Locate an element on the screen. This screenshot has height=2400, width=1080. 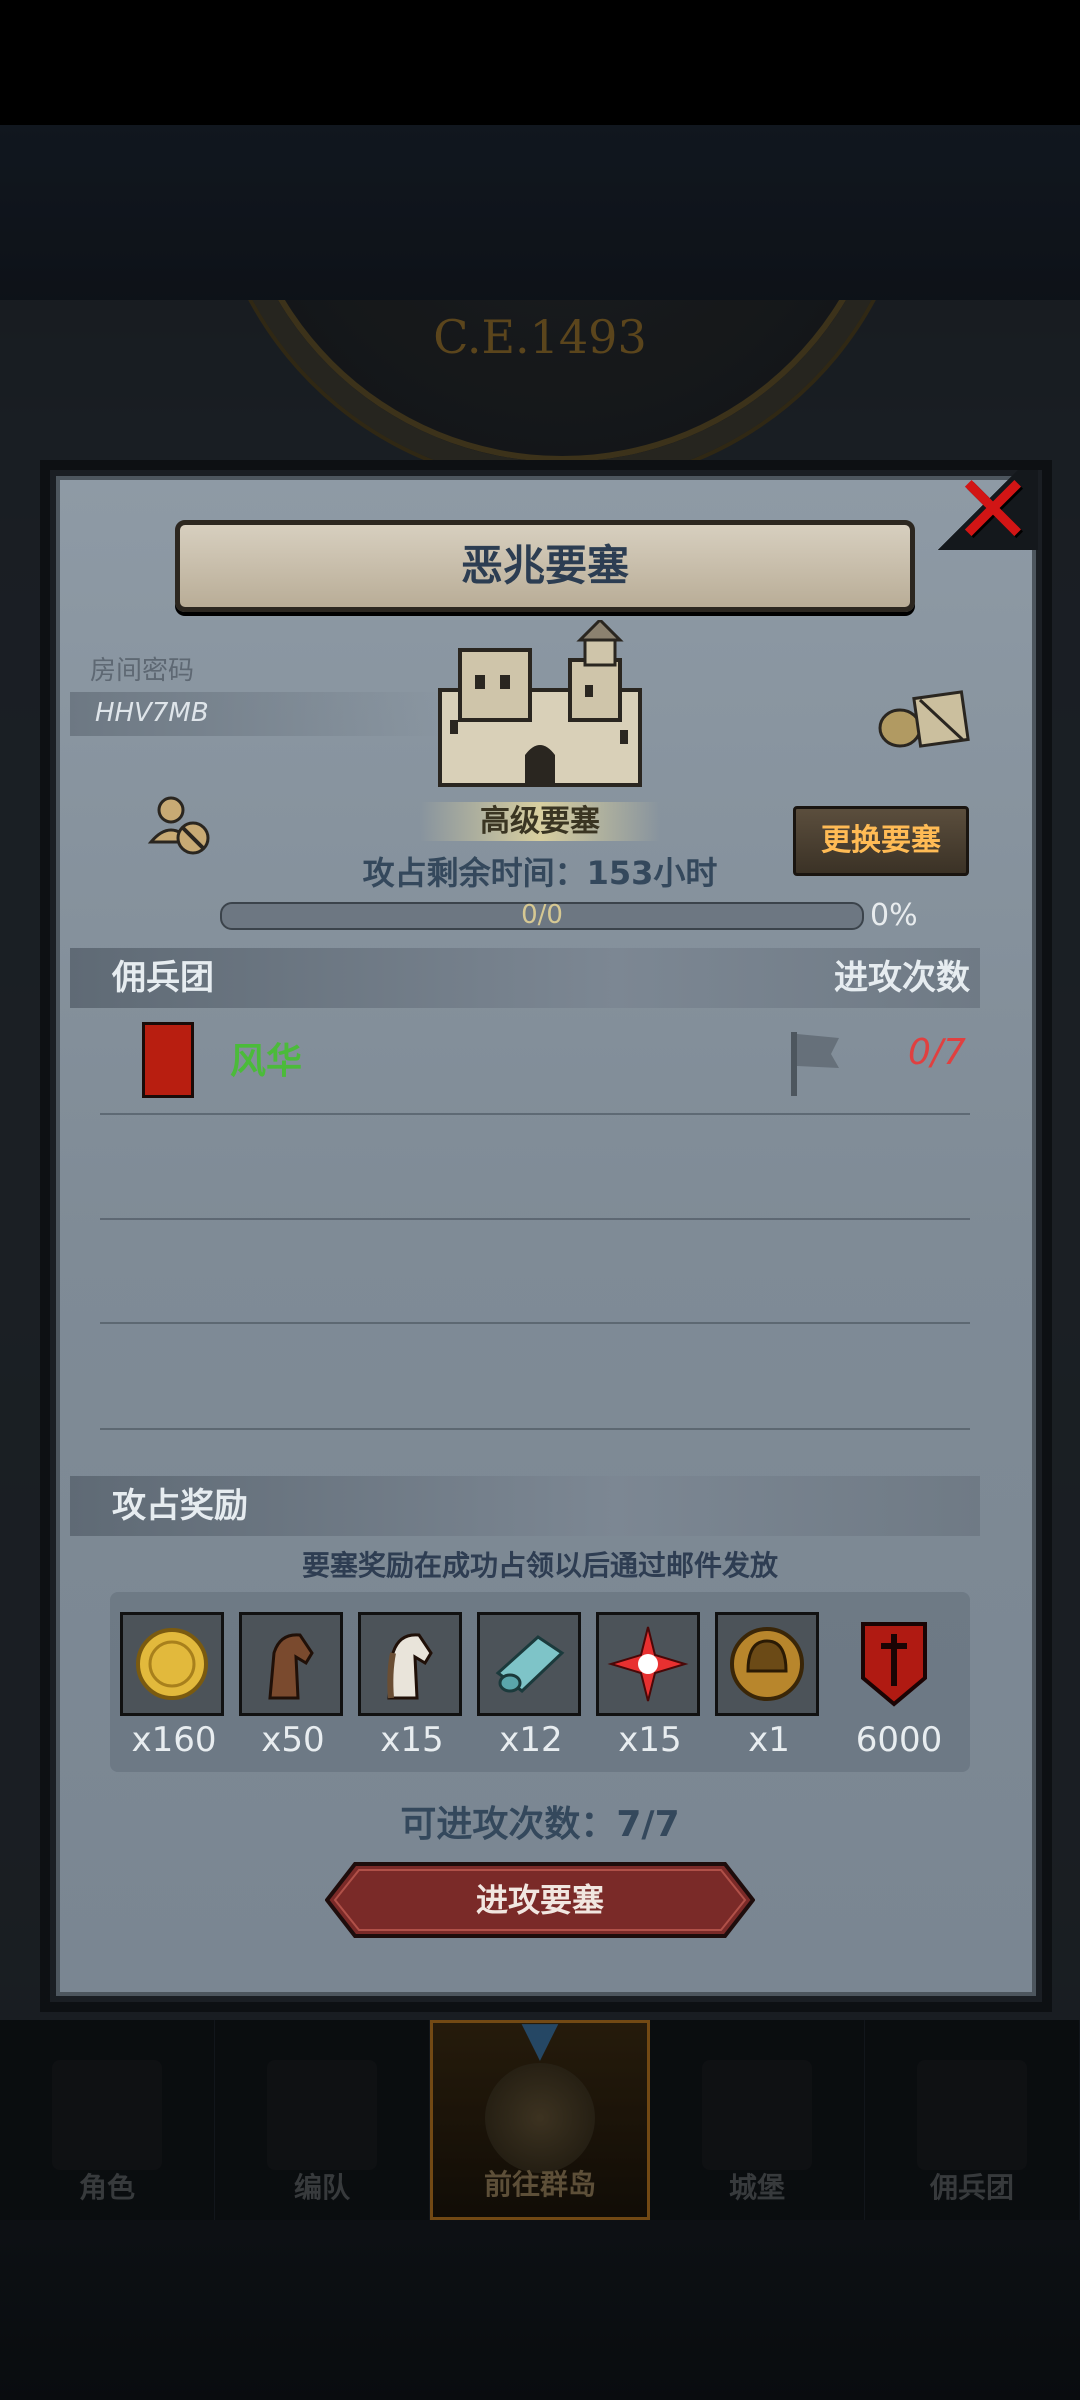
brown-horse-icon is located at coordinates (291, 1666).